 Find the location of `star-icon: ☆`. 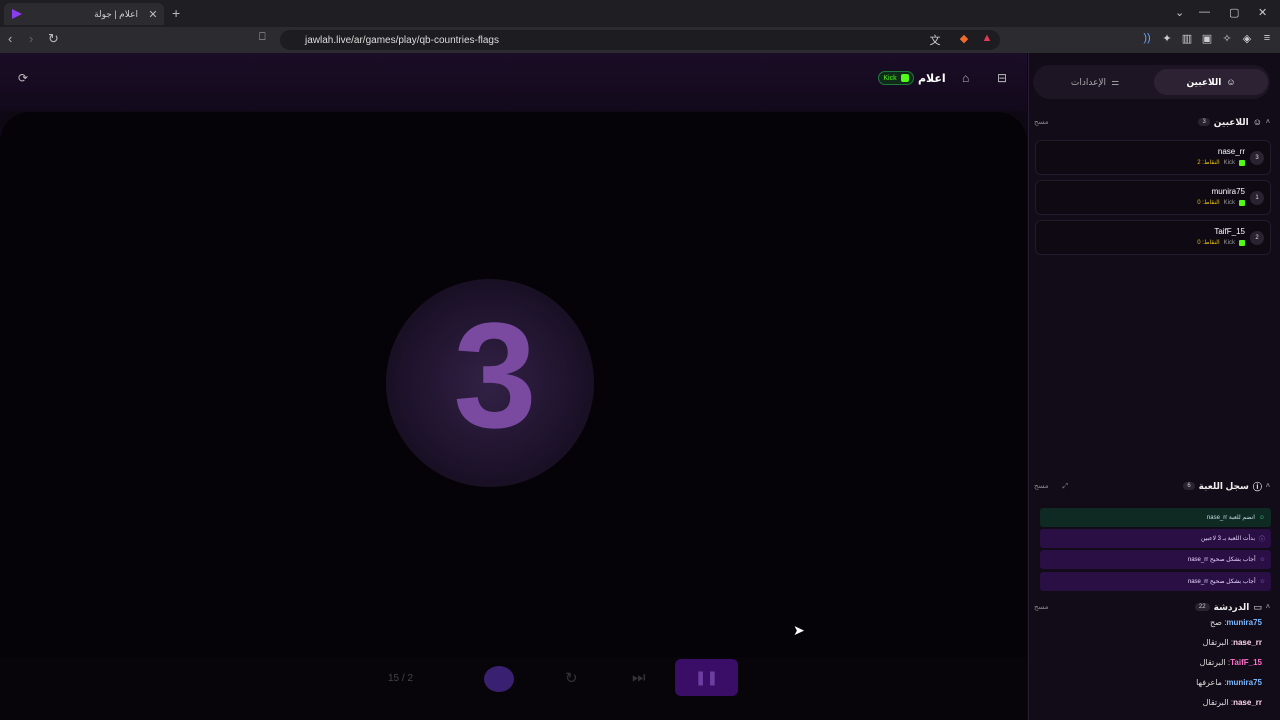

star-icon: ☆ is located at coordinates (1262, 582).